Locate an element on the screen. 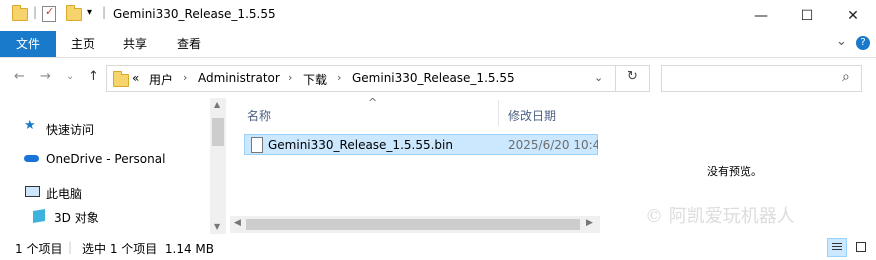 Image resolution: width=876 pixels, height=260 pixels. up-button: ↑ is located at coordinates (93, 76).